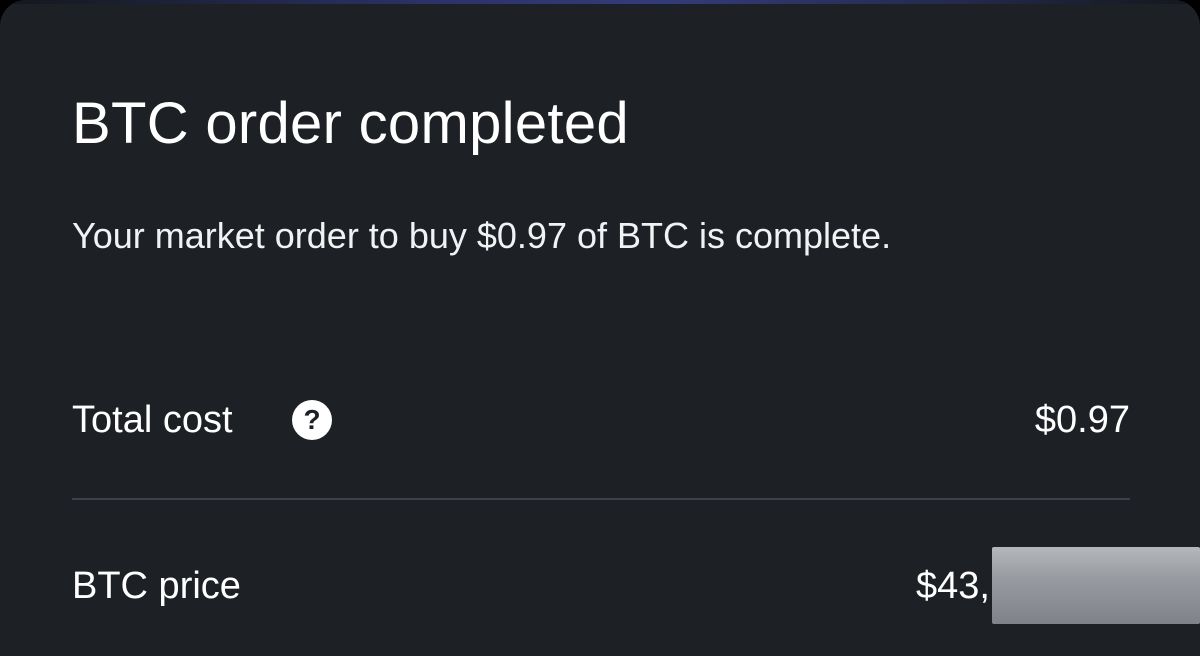 The height and width of the screenshot is (656, 1200). I want to click on question-circle-icon: ?, so click(312, 420).